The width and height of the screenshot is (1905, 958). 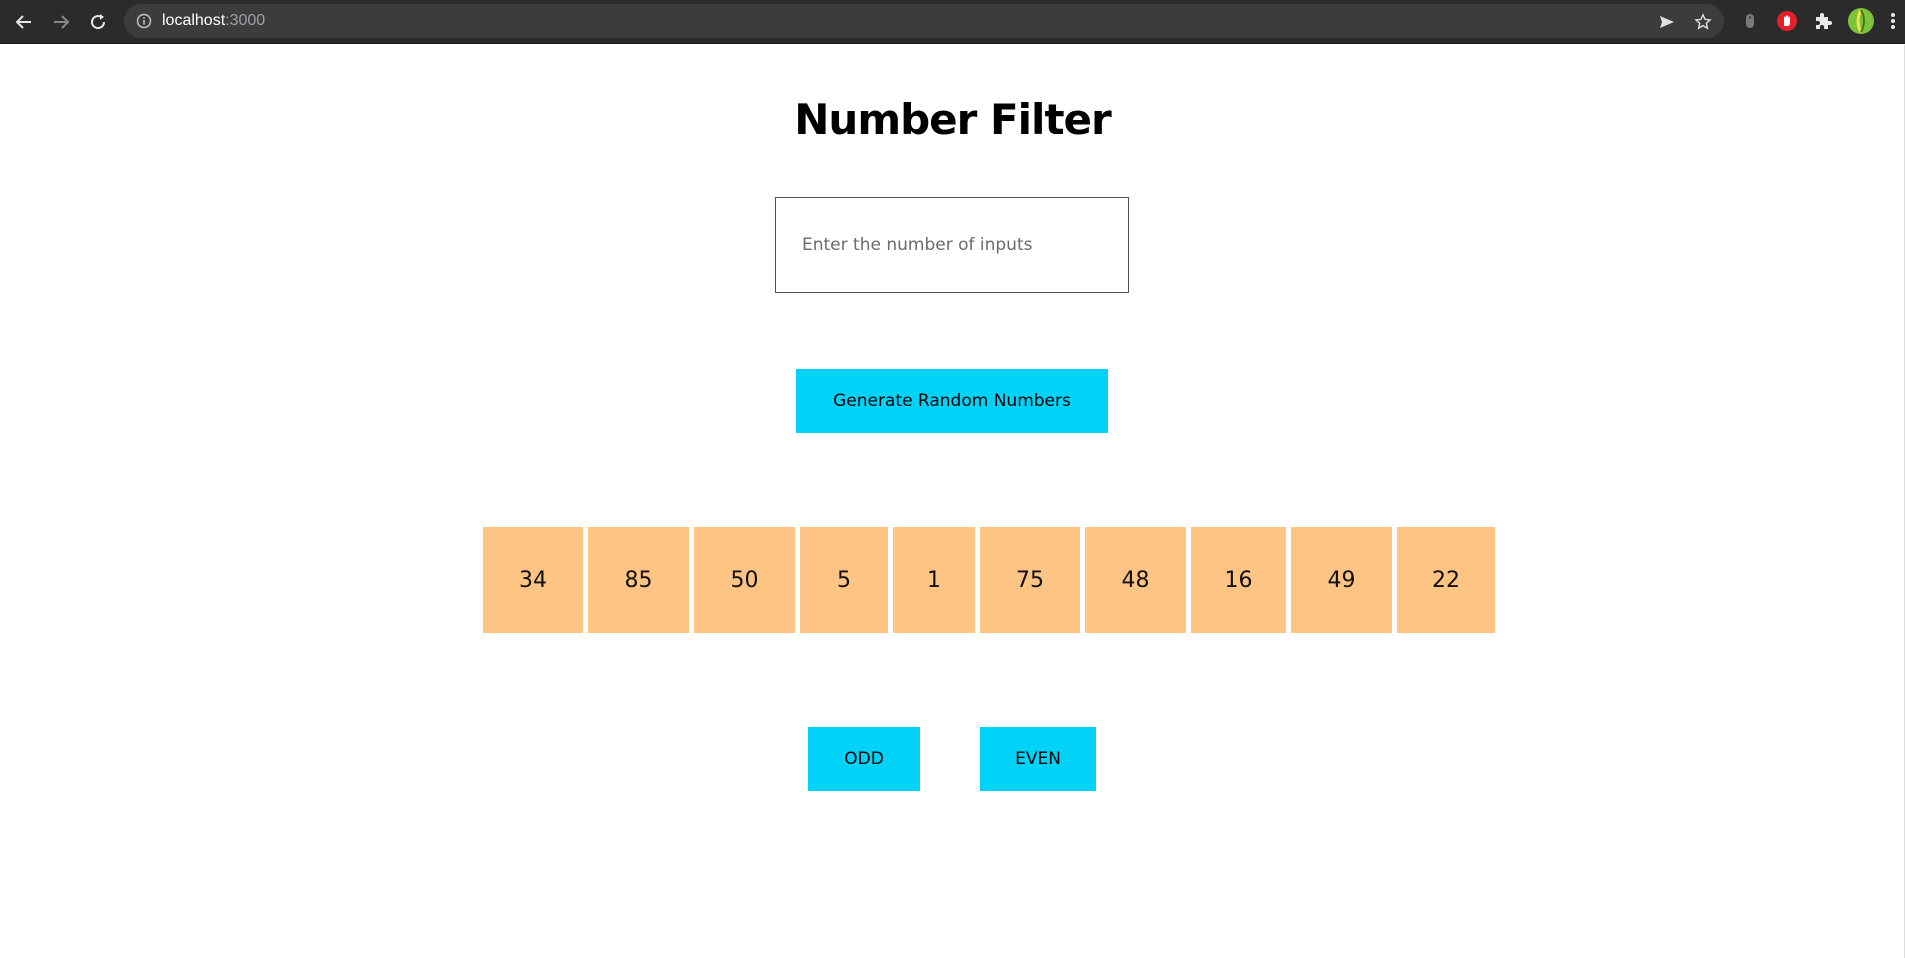 What do you see at coordinates (952, 401) in the screenshot?
I see `generate-random-numbers-button: Generate Random Numbers` at bounding box center [952, 401].